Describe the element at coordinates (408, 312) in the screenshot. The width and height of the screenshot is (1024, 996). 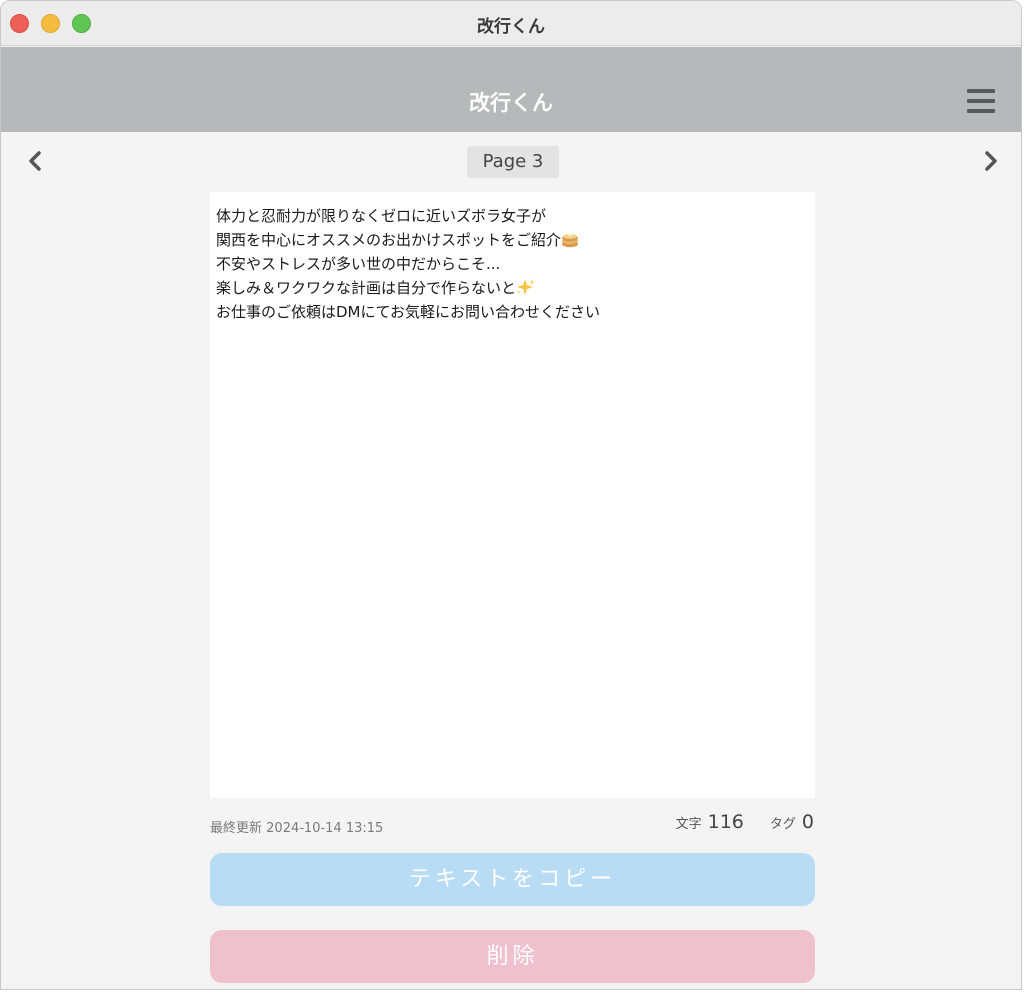
I see `editor-line-5: お仕事のご依頼はDMにてお気軽にお問い合わせください` at that location.